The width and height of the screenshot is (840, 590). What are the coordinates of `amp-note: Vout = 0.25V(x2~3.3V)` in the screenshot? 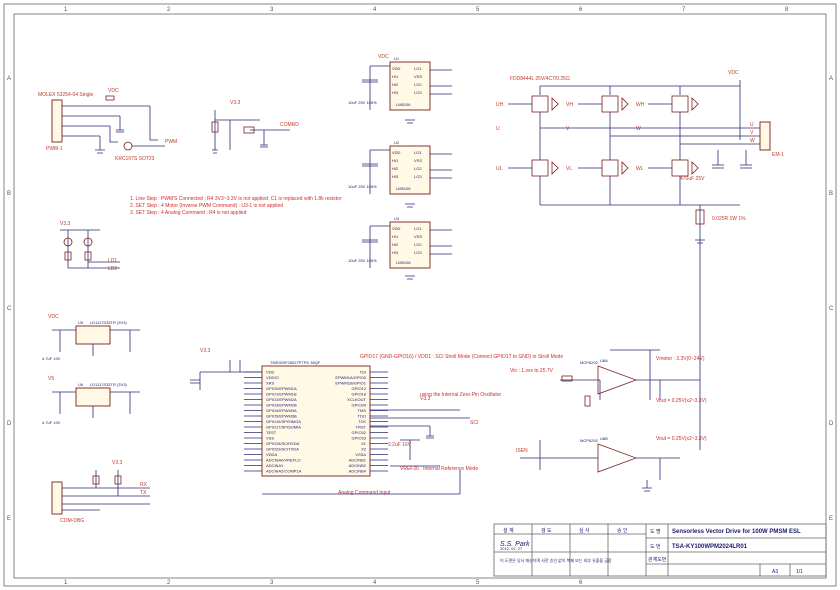 It's located at (681, 401).